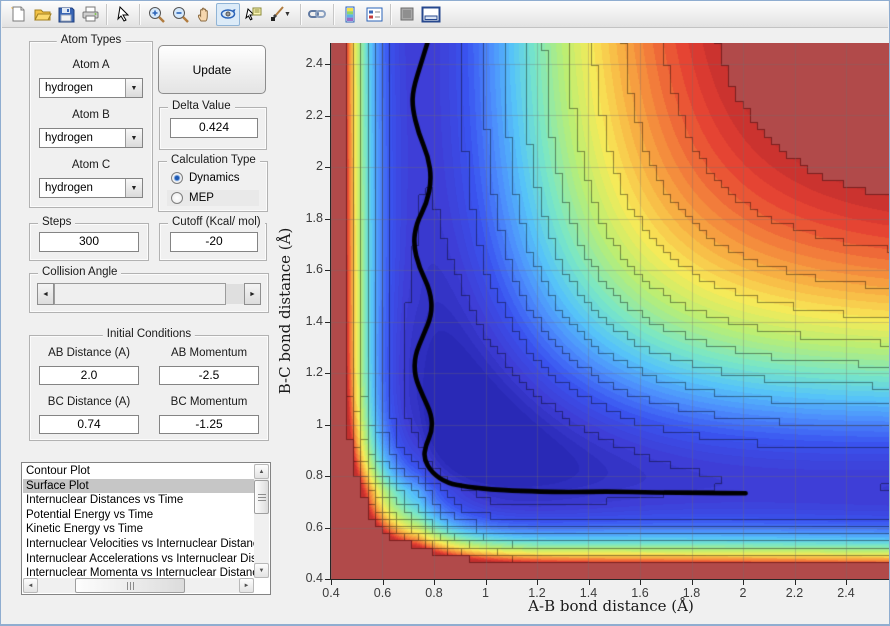 The height and width of the screenshot is (626, 890). I want to click on toolbar-separator, so click(300, 14).